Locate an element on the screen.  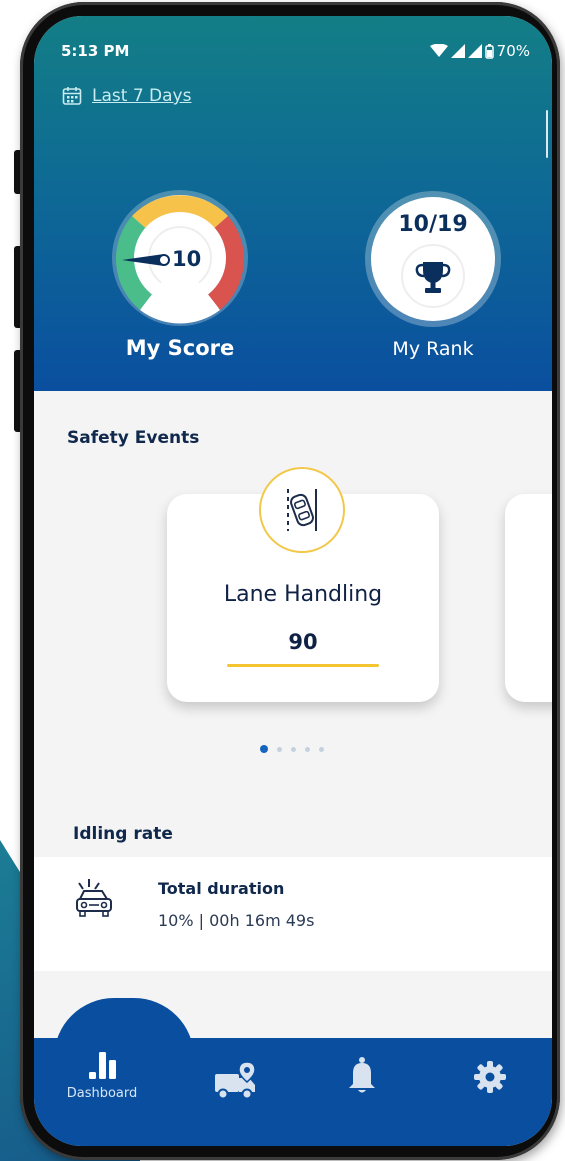
bar-chart-icon is located at coordinates (102, 1065).